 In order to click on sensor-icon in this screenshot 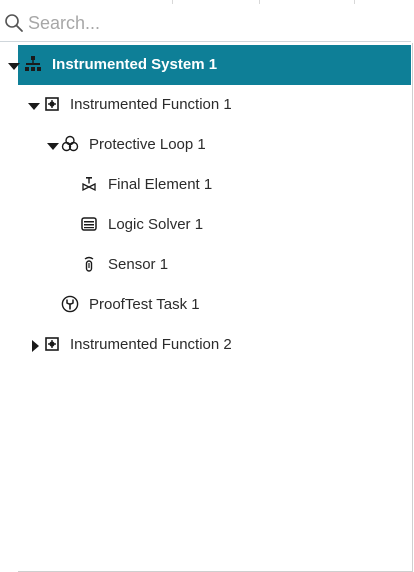, I will do `click(89, 264)`.